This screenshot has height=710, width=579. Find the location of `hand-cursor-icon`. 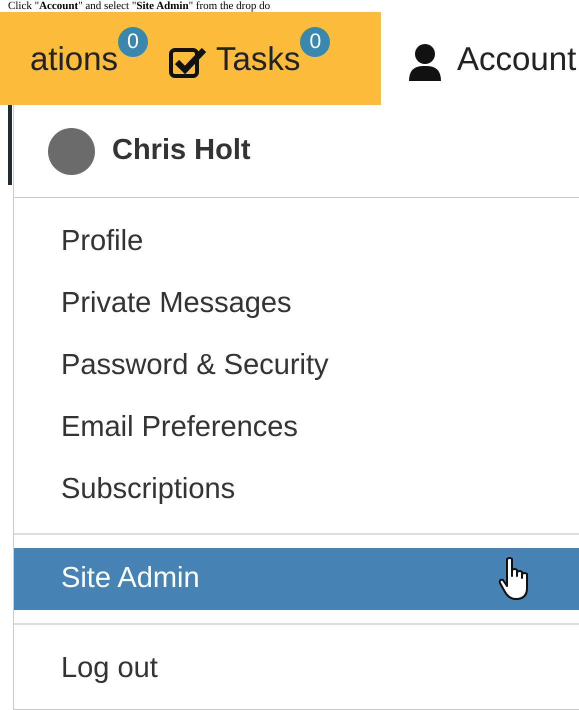

hand-cursor-icon is located at coordinates (514, 579).